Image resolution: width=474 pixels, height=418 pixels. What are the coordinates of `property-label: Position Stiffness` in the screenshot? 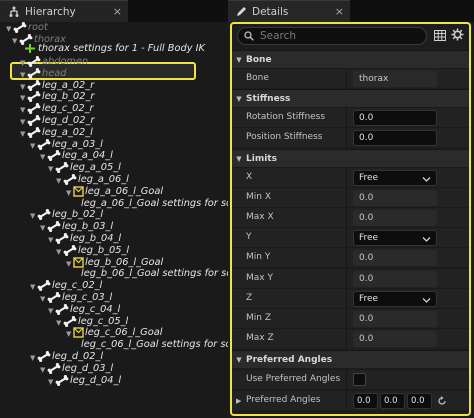 It's located at (284, 137).